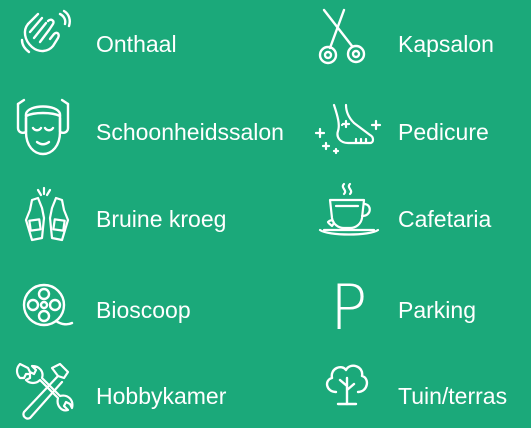 The width and height of the screenshot is (531, 428). I want to click on parking-icon: P, so click(349, 307).